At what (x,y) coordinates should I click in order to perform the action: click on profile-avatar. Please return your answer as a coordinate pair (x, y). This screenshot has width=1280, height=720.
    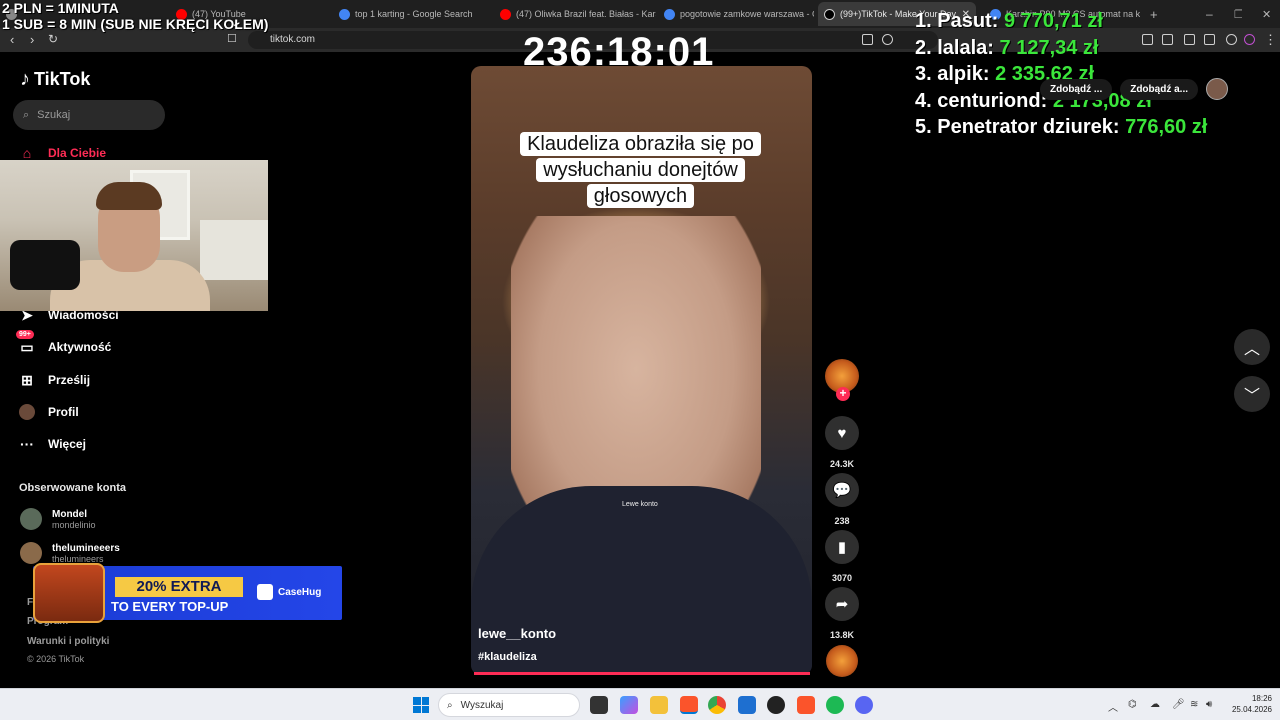
    Looking at the image, I should click on (27, 412).